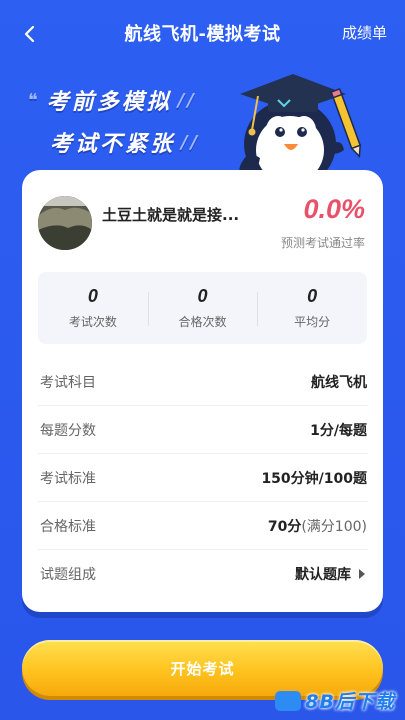 This screenshot has height=720, width=405. Describe the element at coordinates (288, 700) in the screenshot. I see `watermark-logo-icon` at that location.